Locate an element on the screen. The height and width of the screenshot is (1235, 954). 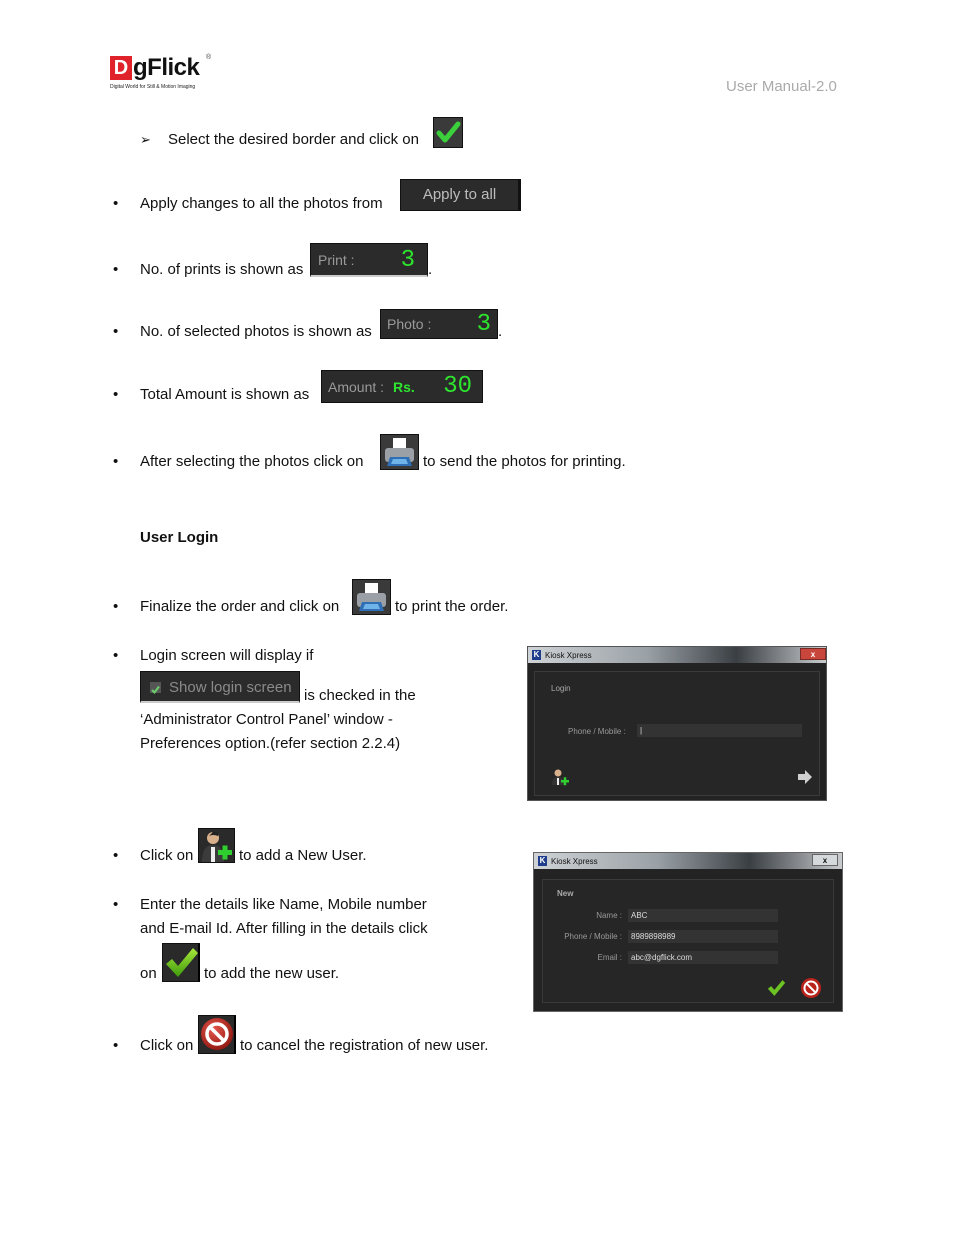
login-screen-line4: Preferences option.(refer section 2.2.4) is located at coordinates (270, 743).